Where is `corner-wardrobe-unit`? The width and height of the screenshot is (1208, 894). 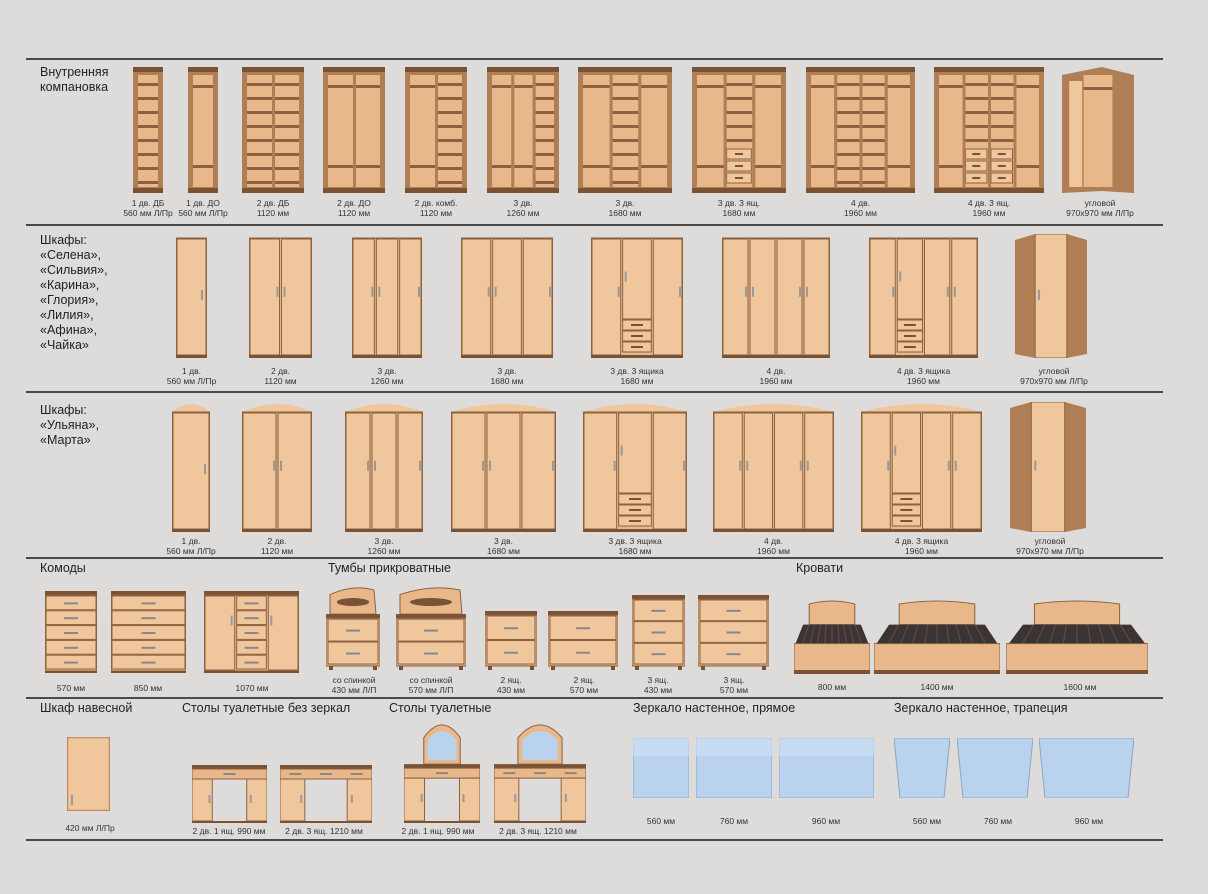
corner-wardrobe-unit is located at coordinates (1051, 296).